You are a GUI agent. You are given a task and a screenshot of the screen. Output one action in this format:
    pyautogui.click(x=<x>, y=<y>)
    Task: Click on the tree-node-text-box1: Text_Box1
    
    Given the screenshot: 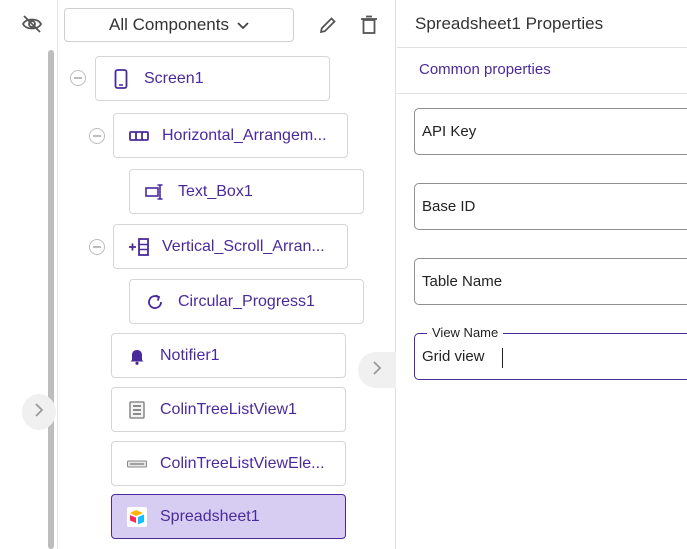 What is the action you would take?
    pyautogui.click(x=246, y=191)
    